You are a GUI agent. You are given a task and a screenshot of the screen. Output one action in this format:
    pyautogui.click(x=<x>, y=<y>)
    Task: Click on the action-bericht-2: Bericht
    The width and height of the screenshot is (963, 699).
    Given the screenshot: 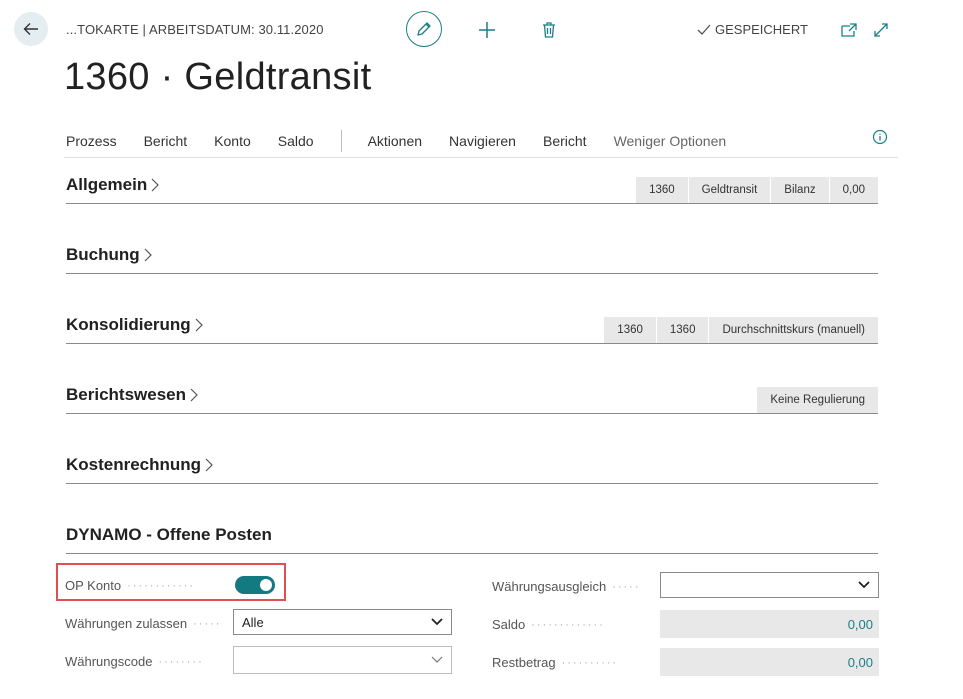 What is the action you would take?
    pyautogui.click(x=565, y=141)
    